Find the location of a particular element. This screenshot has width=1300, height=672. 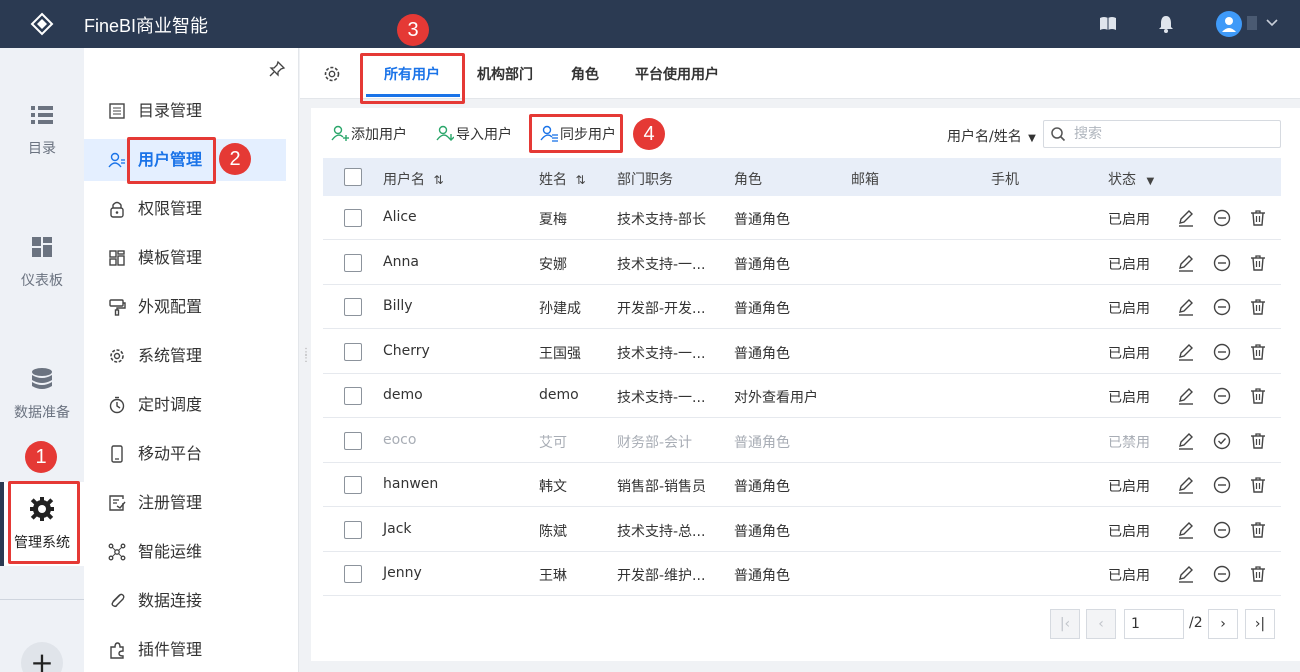

rail-item-dashboard: 仪表板 is located at coordinates (42, 262).